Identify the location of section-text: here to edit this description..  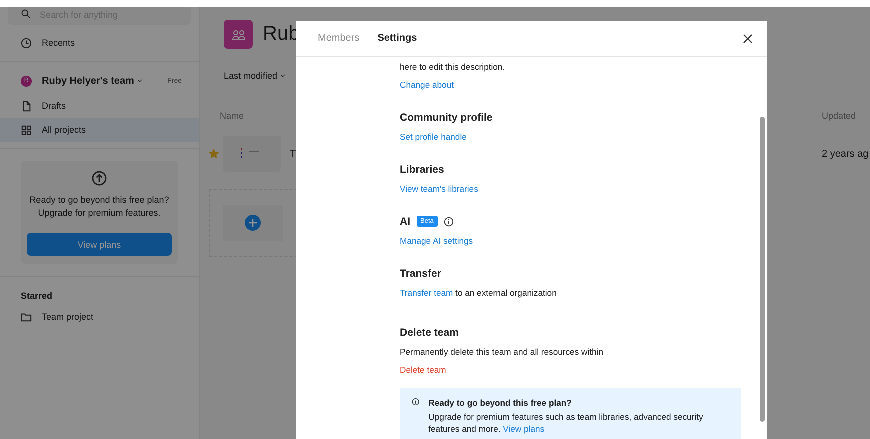
(453, 67).